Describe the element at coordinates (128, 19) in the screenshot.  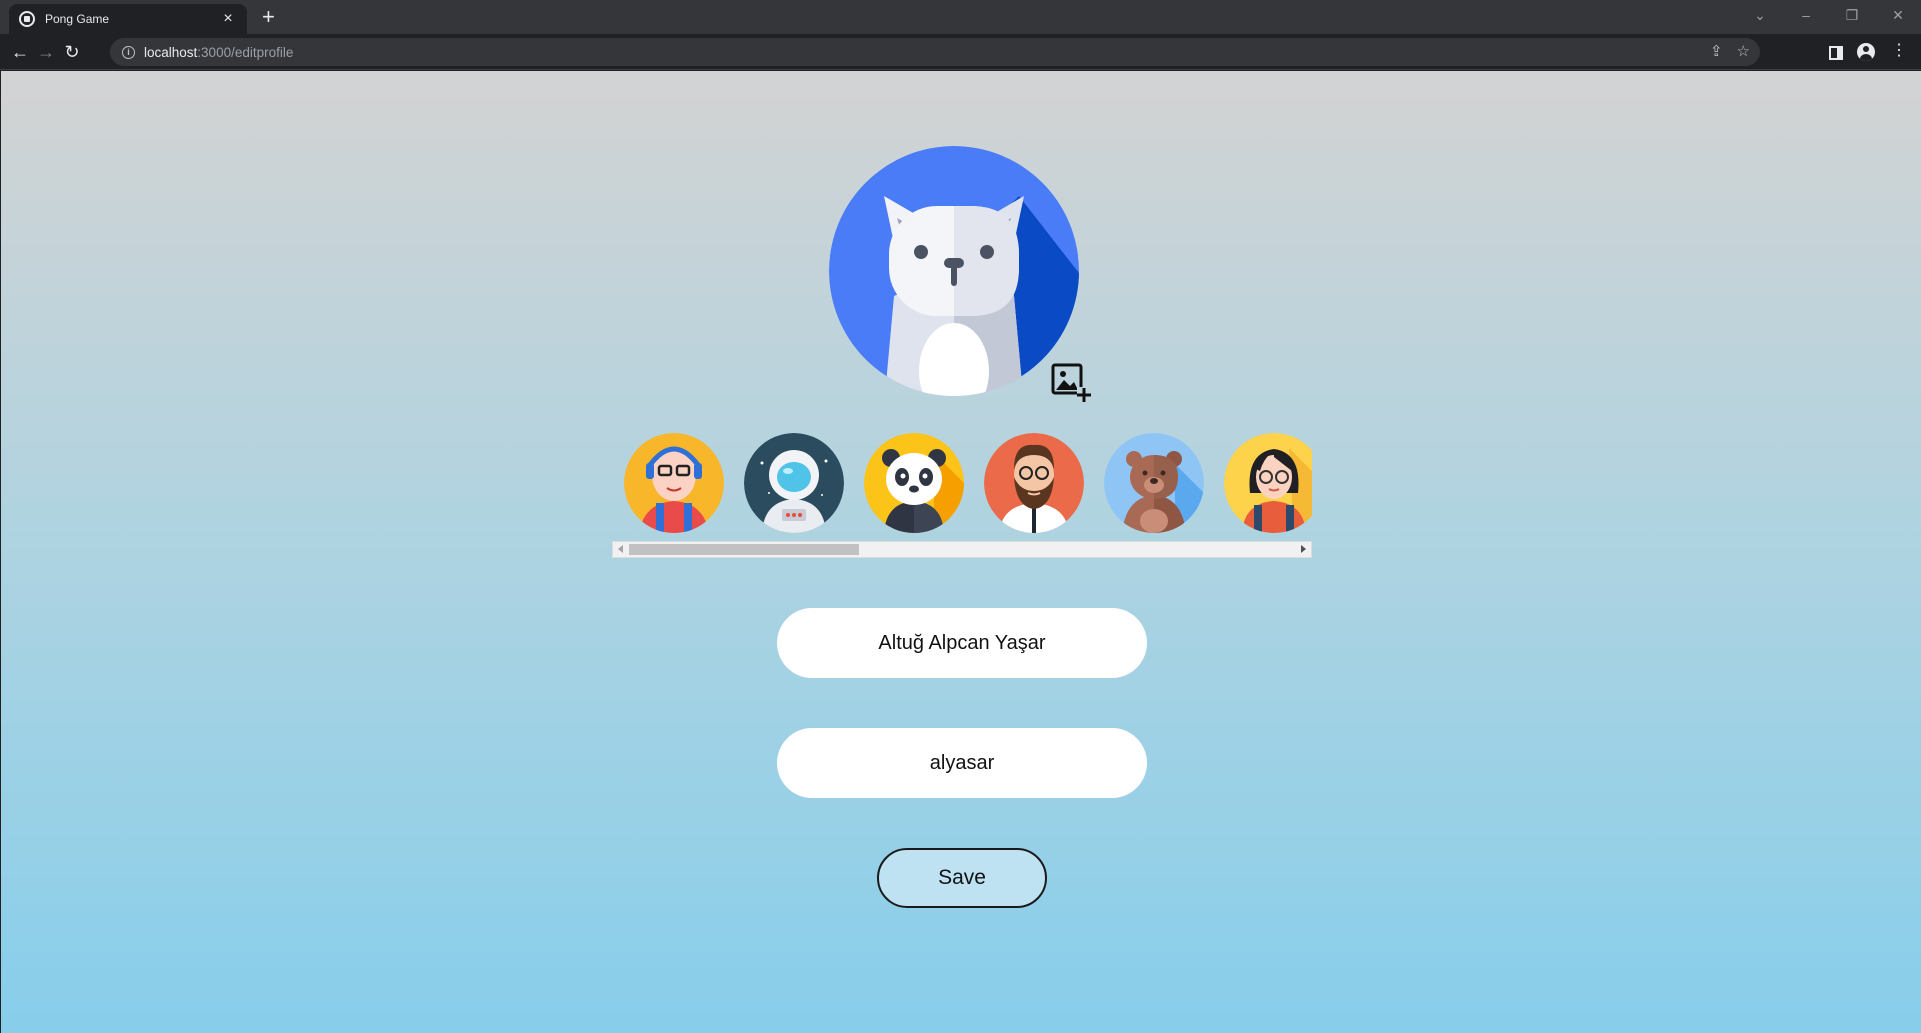
I see `browser-tab: Pong Game ×` at that location.